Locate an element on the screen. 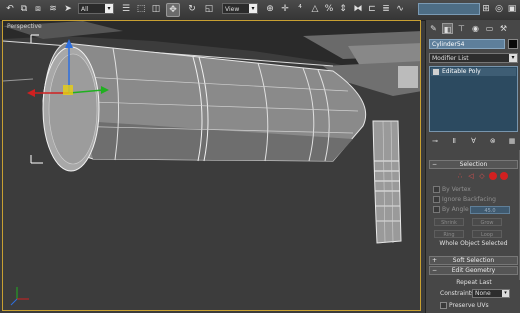 The image size is (520, 313). show-end-result-icon: Ⅱ is located at coordinates (454, 141).